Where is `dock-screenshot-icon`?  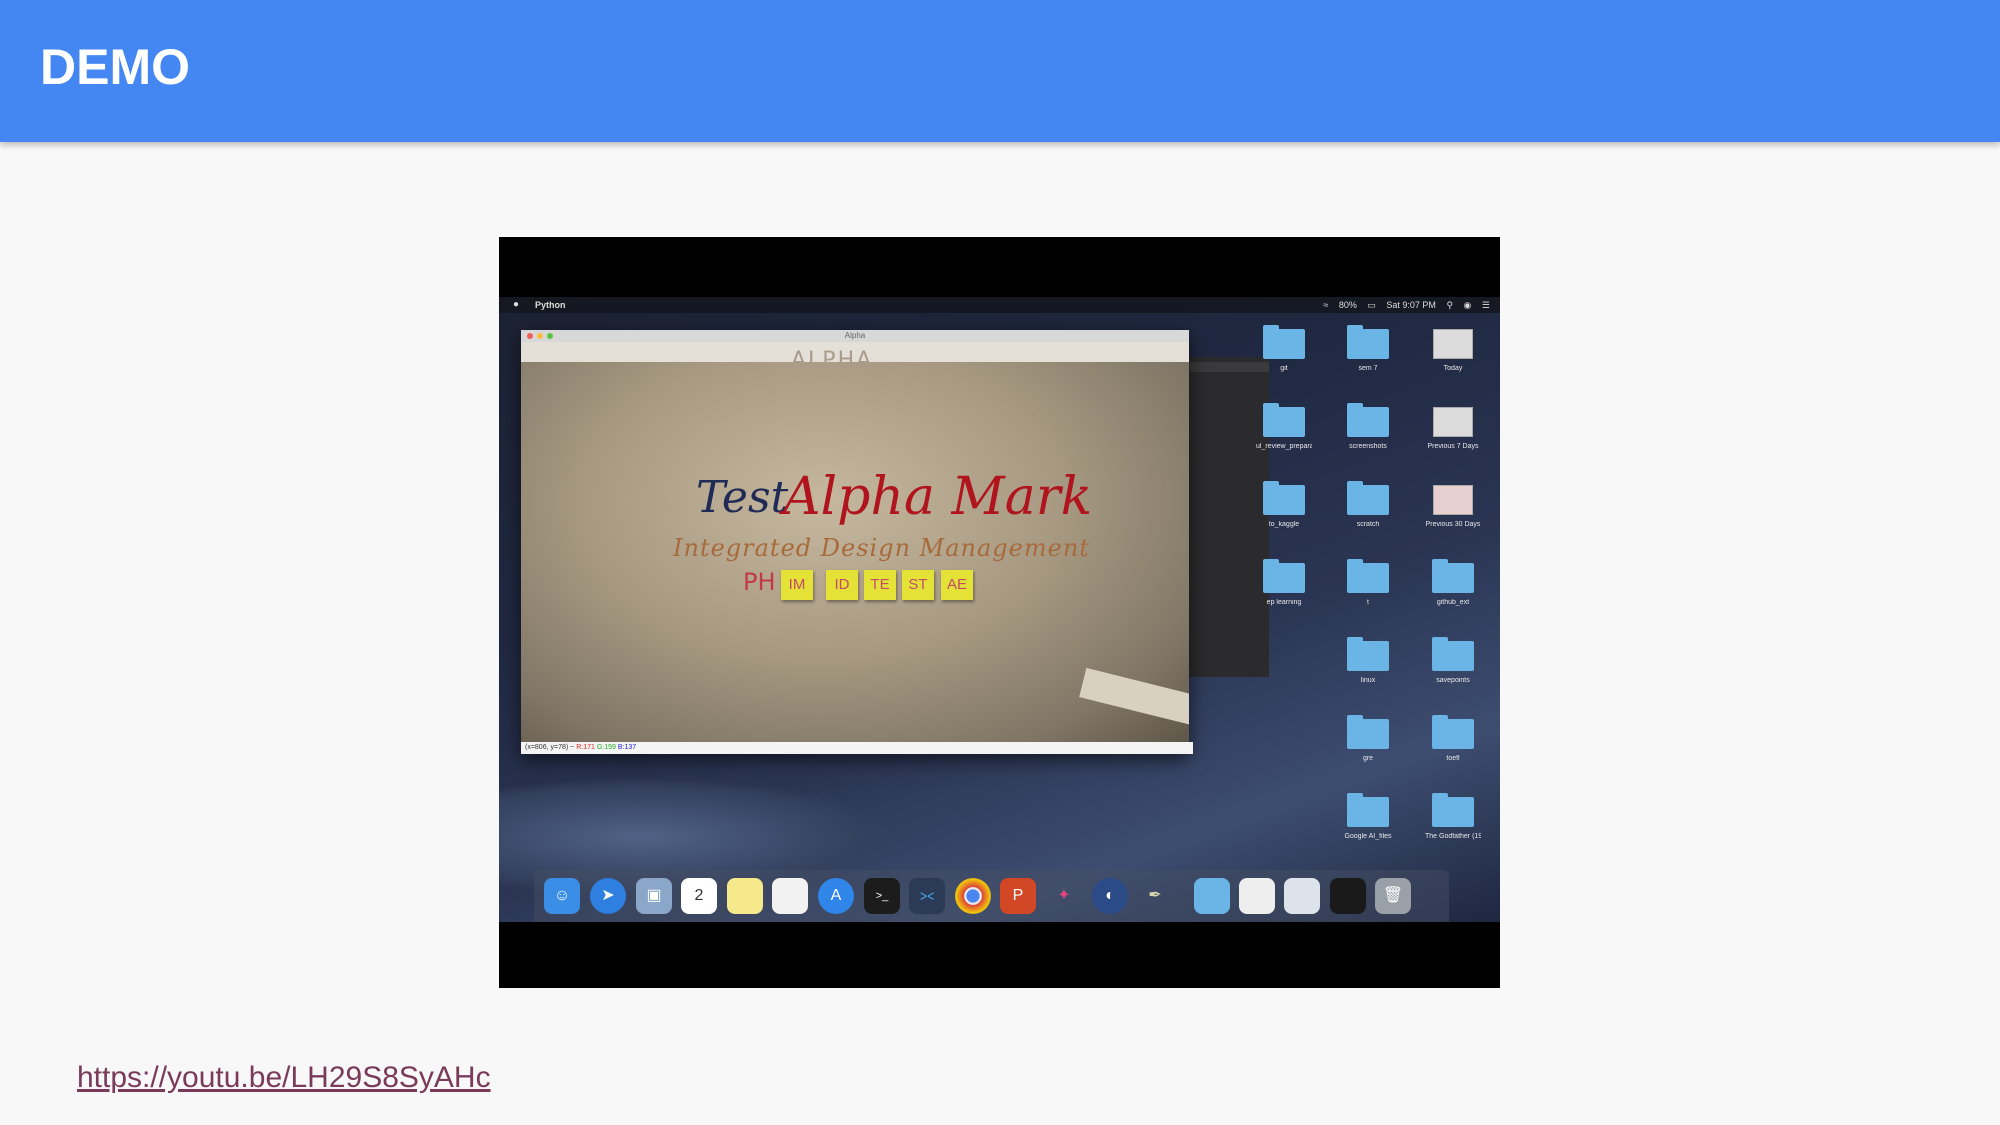 dock-screenshot-icon is located at coordinates (1302, 896).